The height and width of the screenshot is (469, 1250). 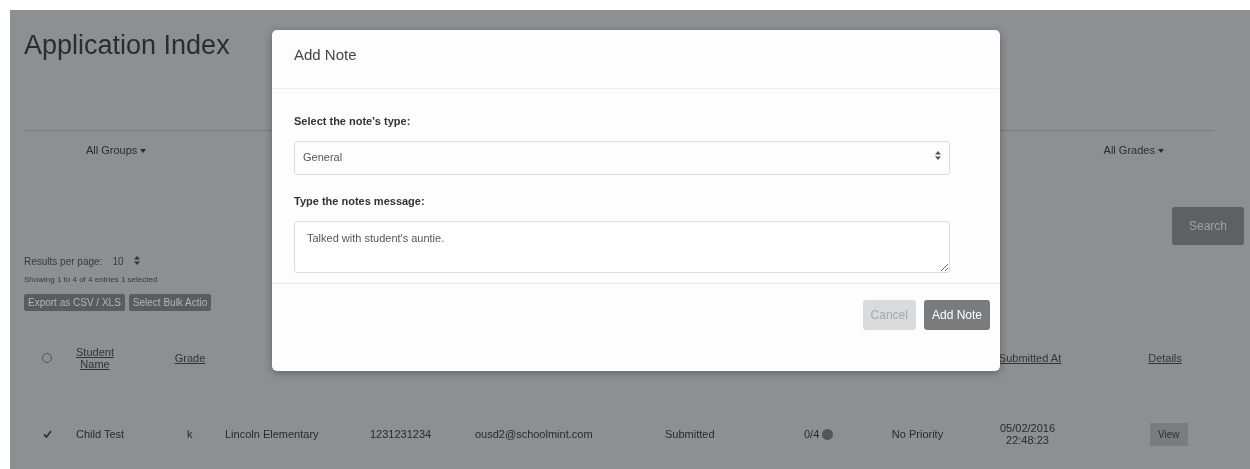 What do you see at coordinates (189, 434) in the screenshot?
I see `grade-cell-text: k` at bounding box center [189, 434].